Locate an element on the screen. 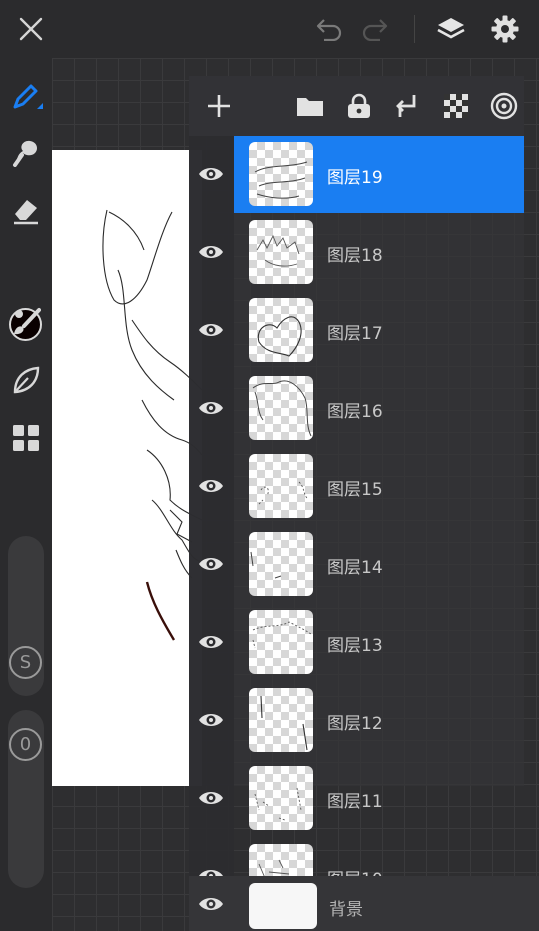 The width and height of the screenshot is (539, 931). layer-name: 图层15 is located at coordinates (355, 490).